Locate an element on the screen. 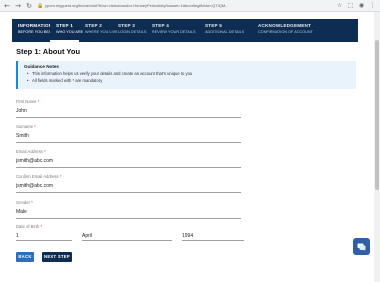 The width and height of the screenshot is (380, 282). confirm-email-field: Confirm Email Address * jsmith@abc.com is located at coordinates (128, 183).